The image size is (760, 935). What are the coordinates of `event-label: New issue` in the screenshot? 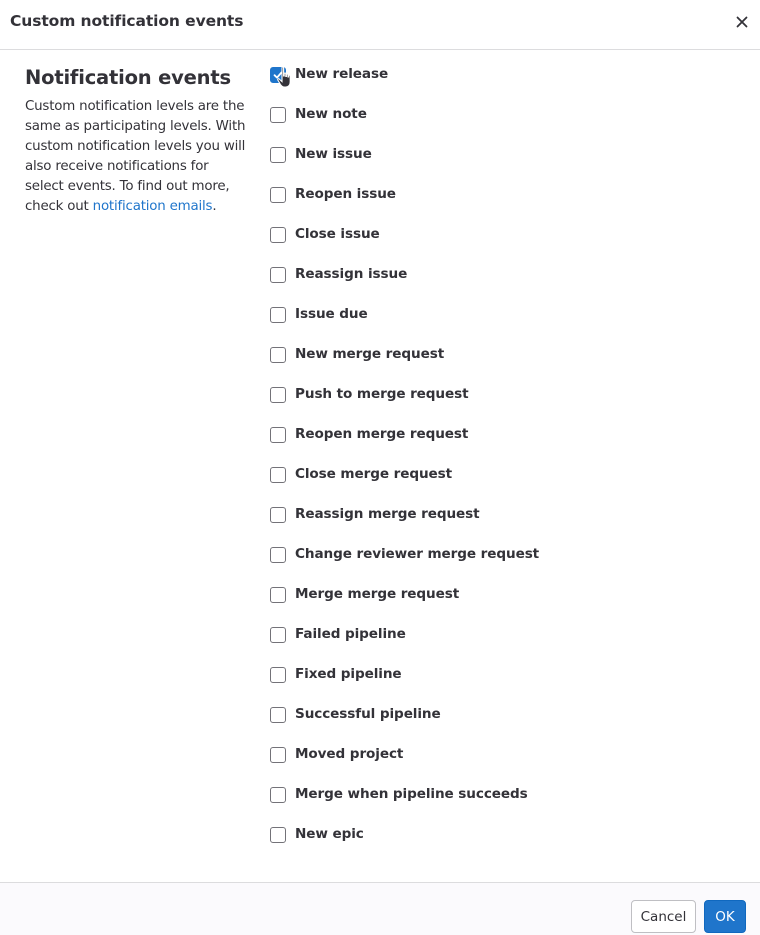 It's located at (333, 154).